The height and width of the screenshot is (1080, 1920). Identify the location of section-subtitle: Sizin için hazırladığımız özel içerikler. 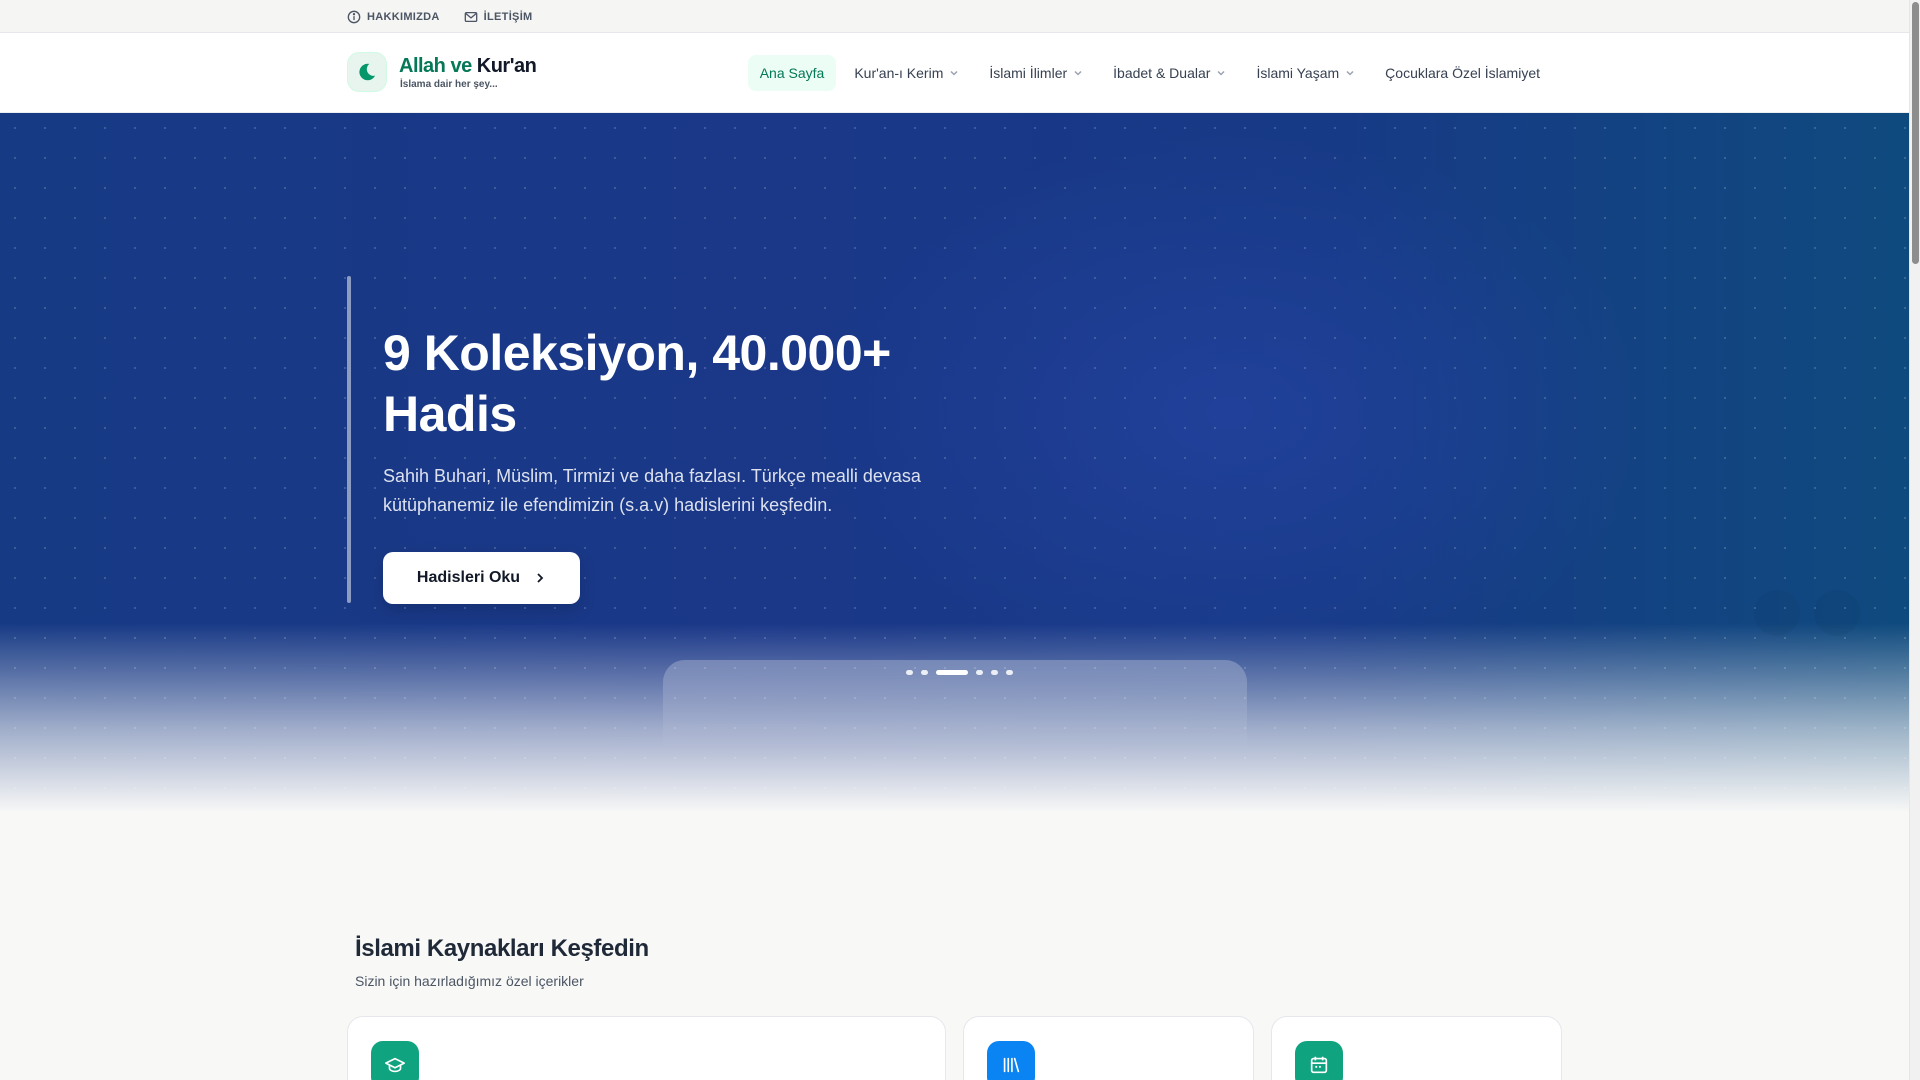
(469, 981).